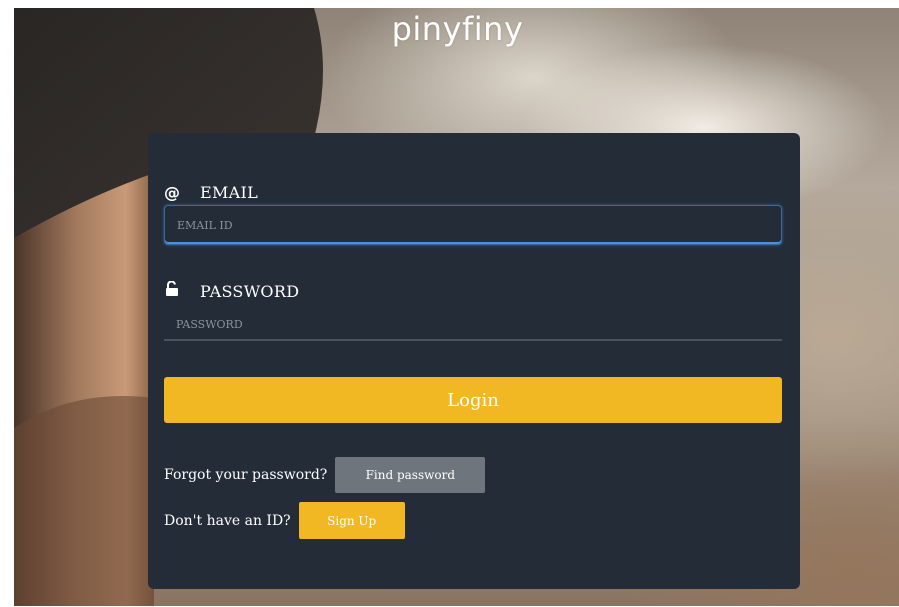 The image size is (899, 607). Describe the element at coordinates (457, 29) in the screenshot. I see `brand-logo: pinyfiny` at that location.